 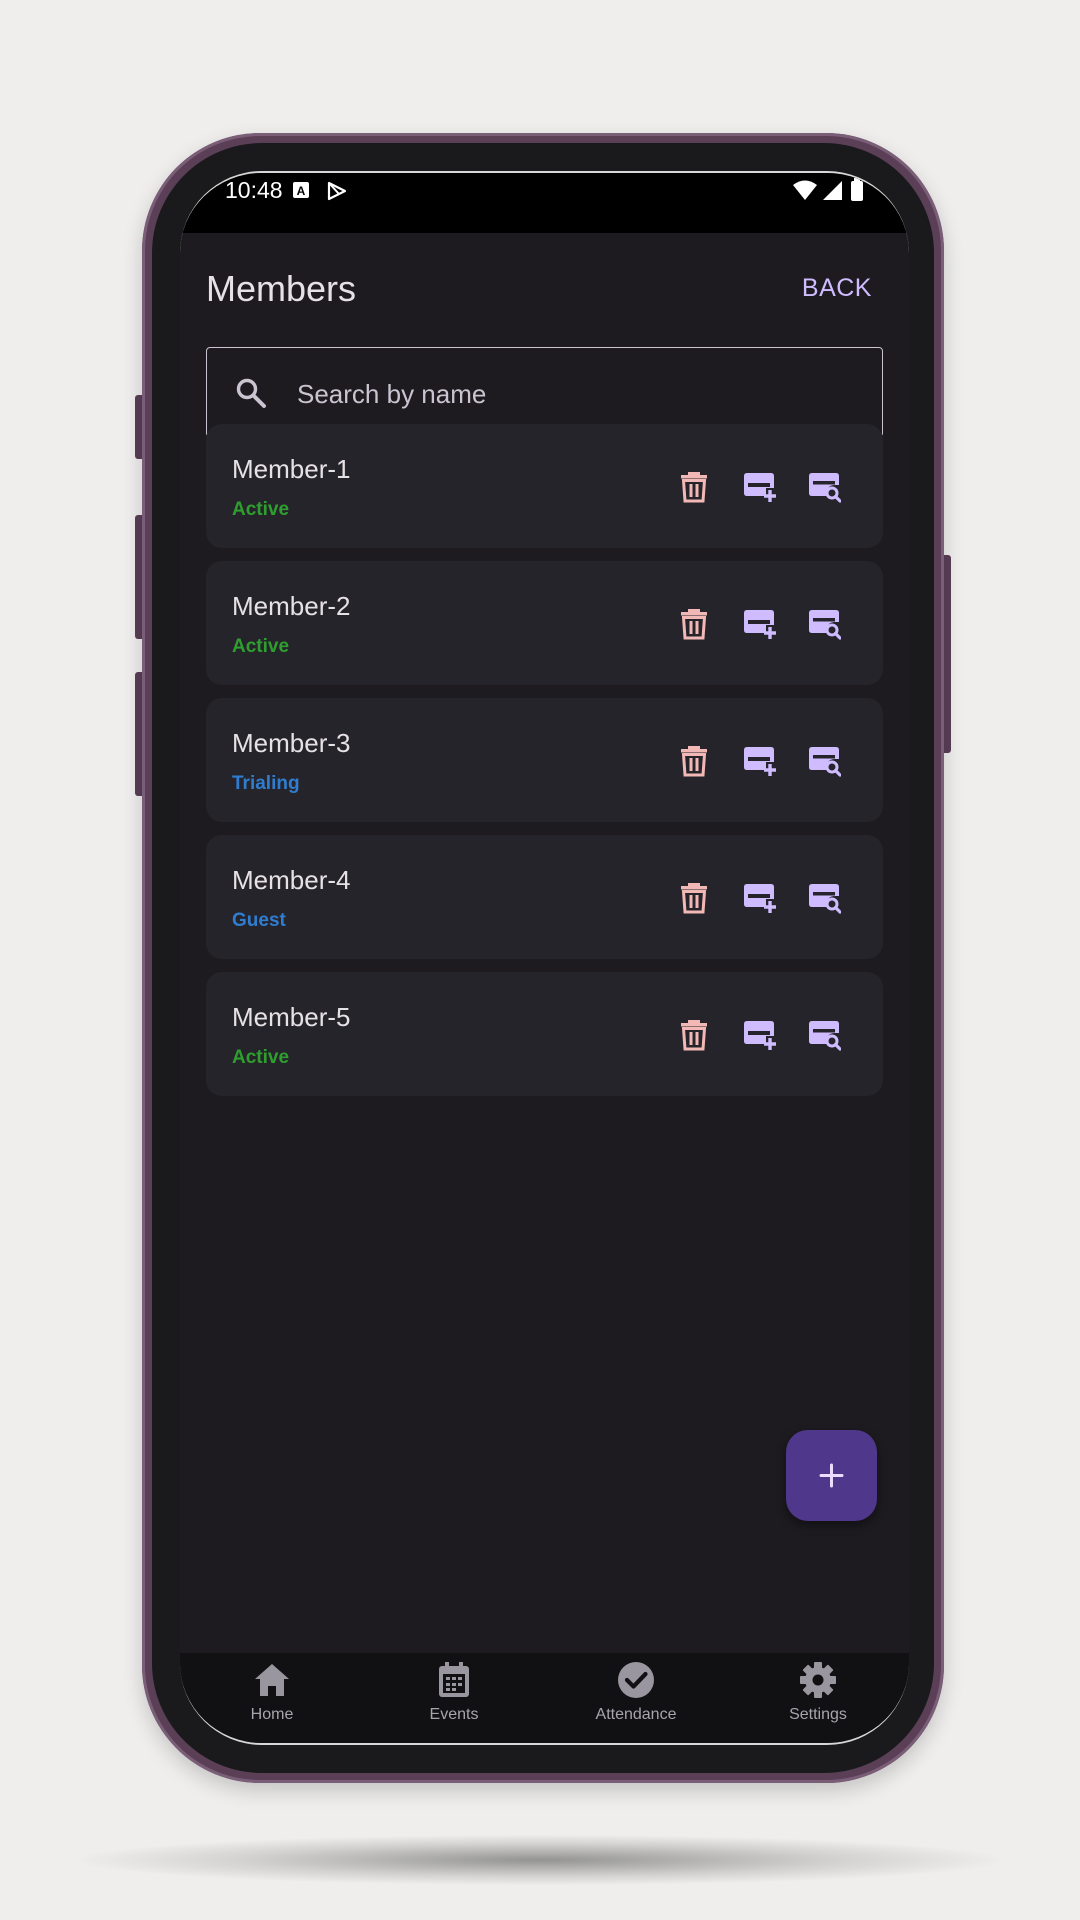 What do you see at coordinates (544, 486) in the screenshot?
I see `member-card: Member-1 Active` at bounding box center [544, 486].